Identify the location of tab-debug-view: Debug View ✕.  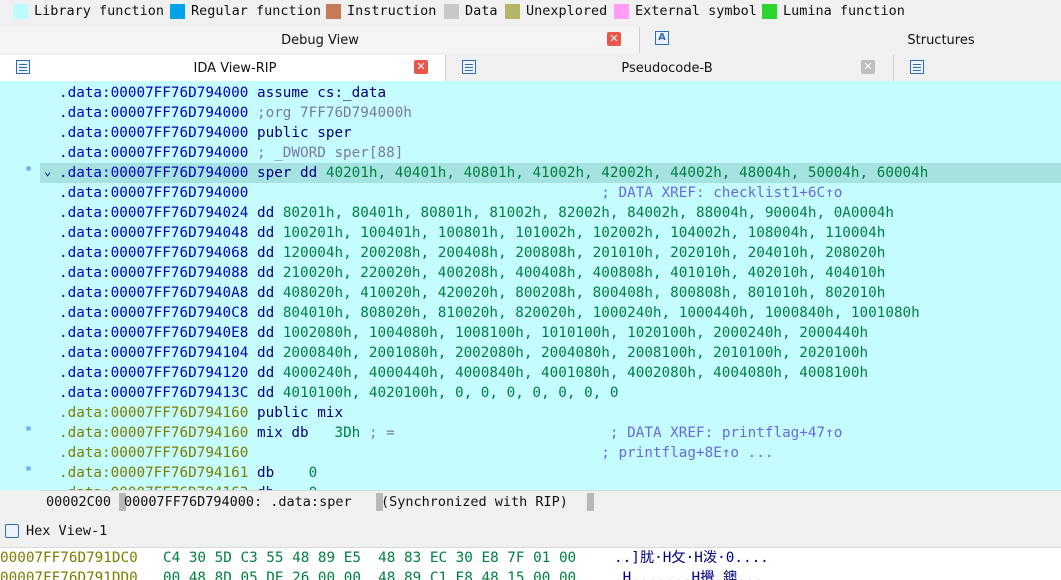
(320, 40).